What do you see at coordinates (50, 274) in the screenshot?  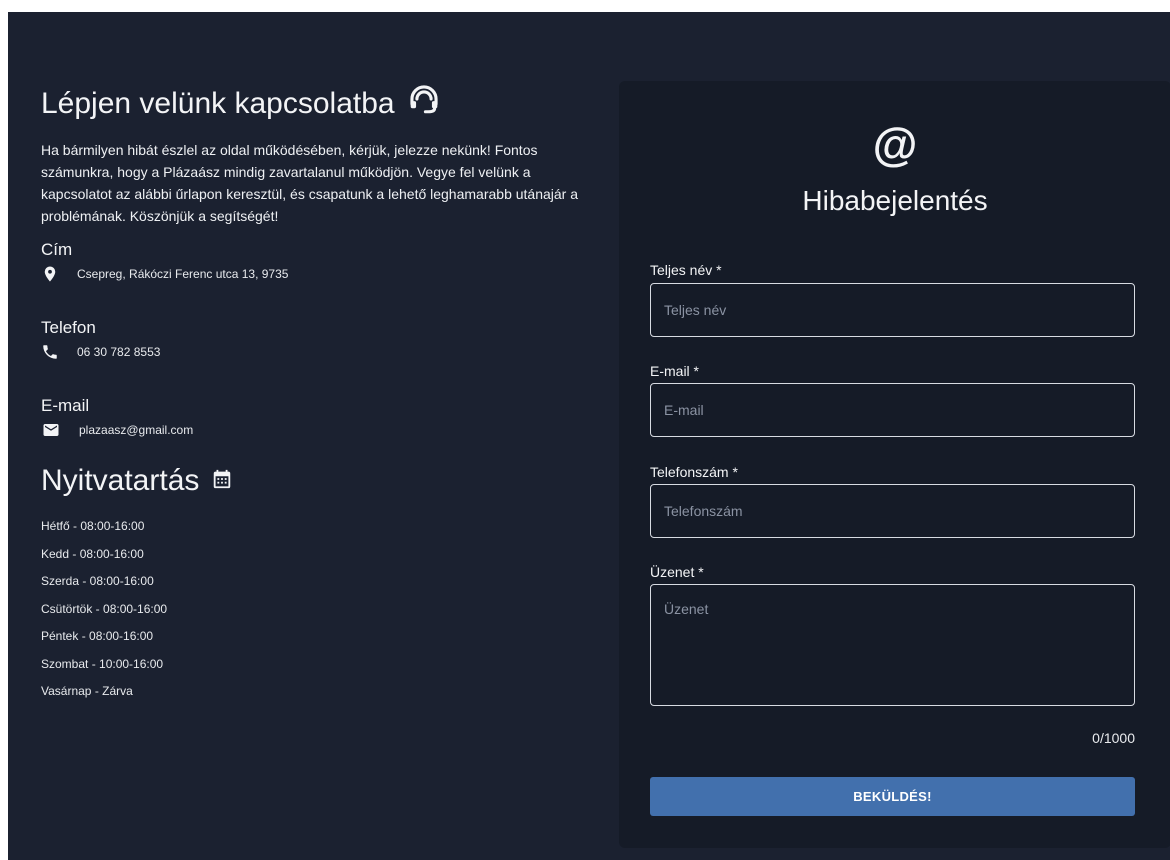 I see `location-pin-icon` at bounding box center [50, 274].